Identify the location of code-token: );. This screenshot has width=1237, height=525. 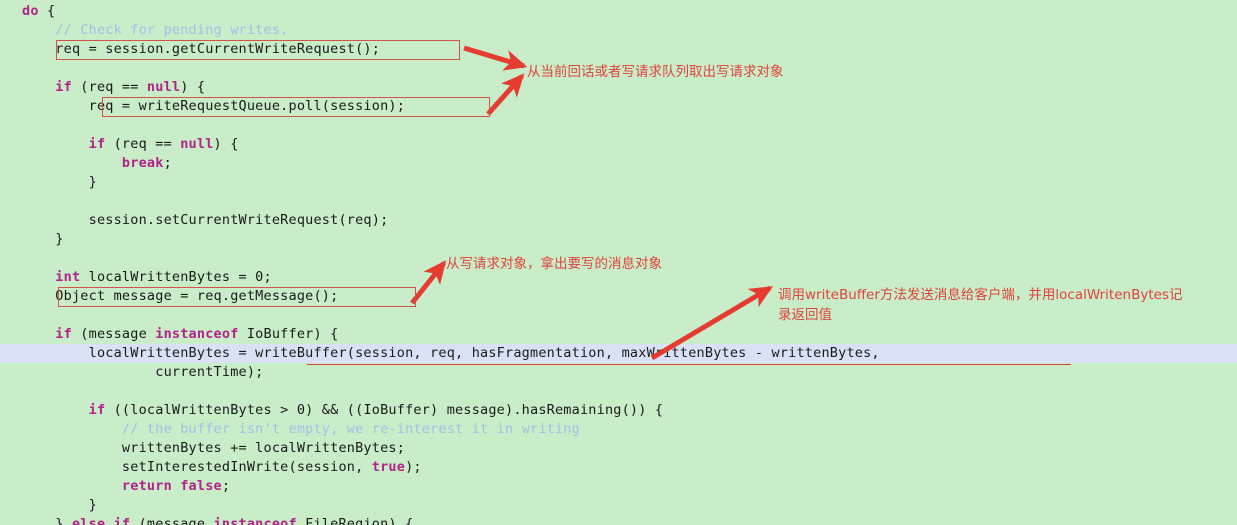
(413, 467).